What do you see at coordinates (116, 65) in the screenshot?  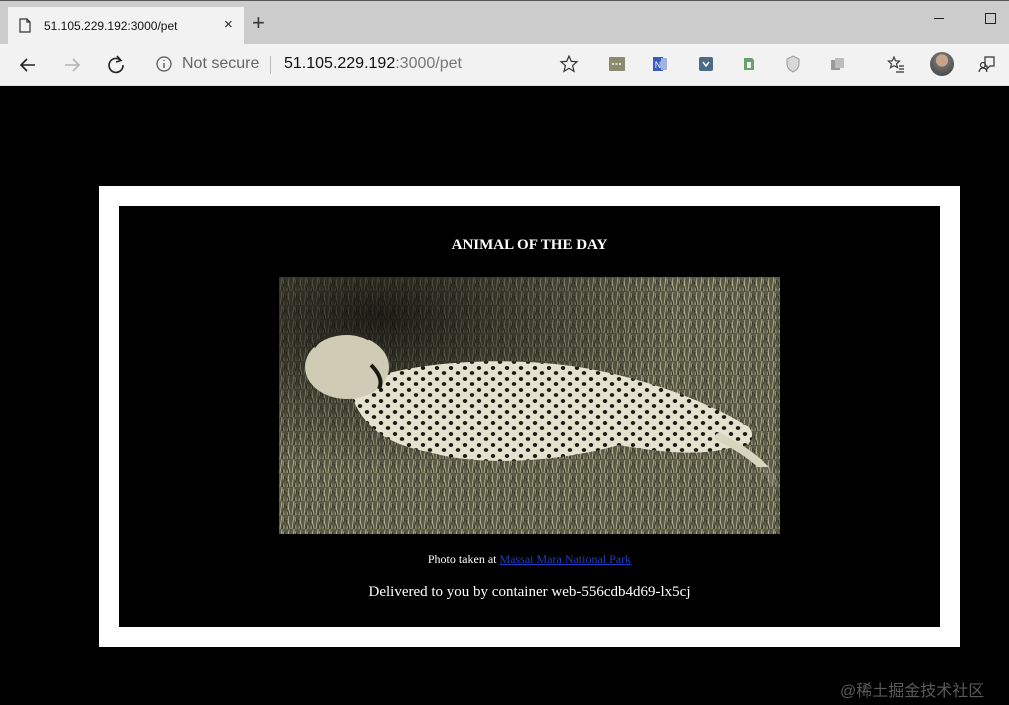 I see `refresh-icon` at bounding box center [116, 65].